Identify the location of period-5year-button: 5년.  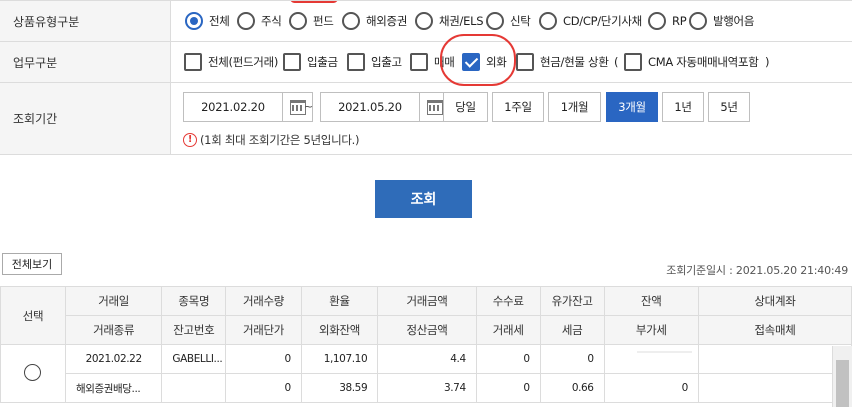
(729, 107).